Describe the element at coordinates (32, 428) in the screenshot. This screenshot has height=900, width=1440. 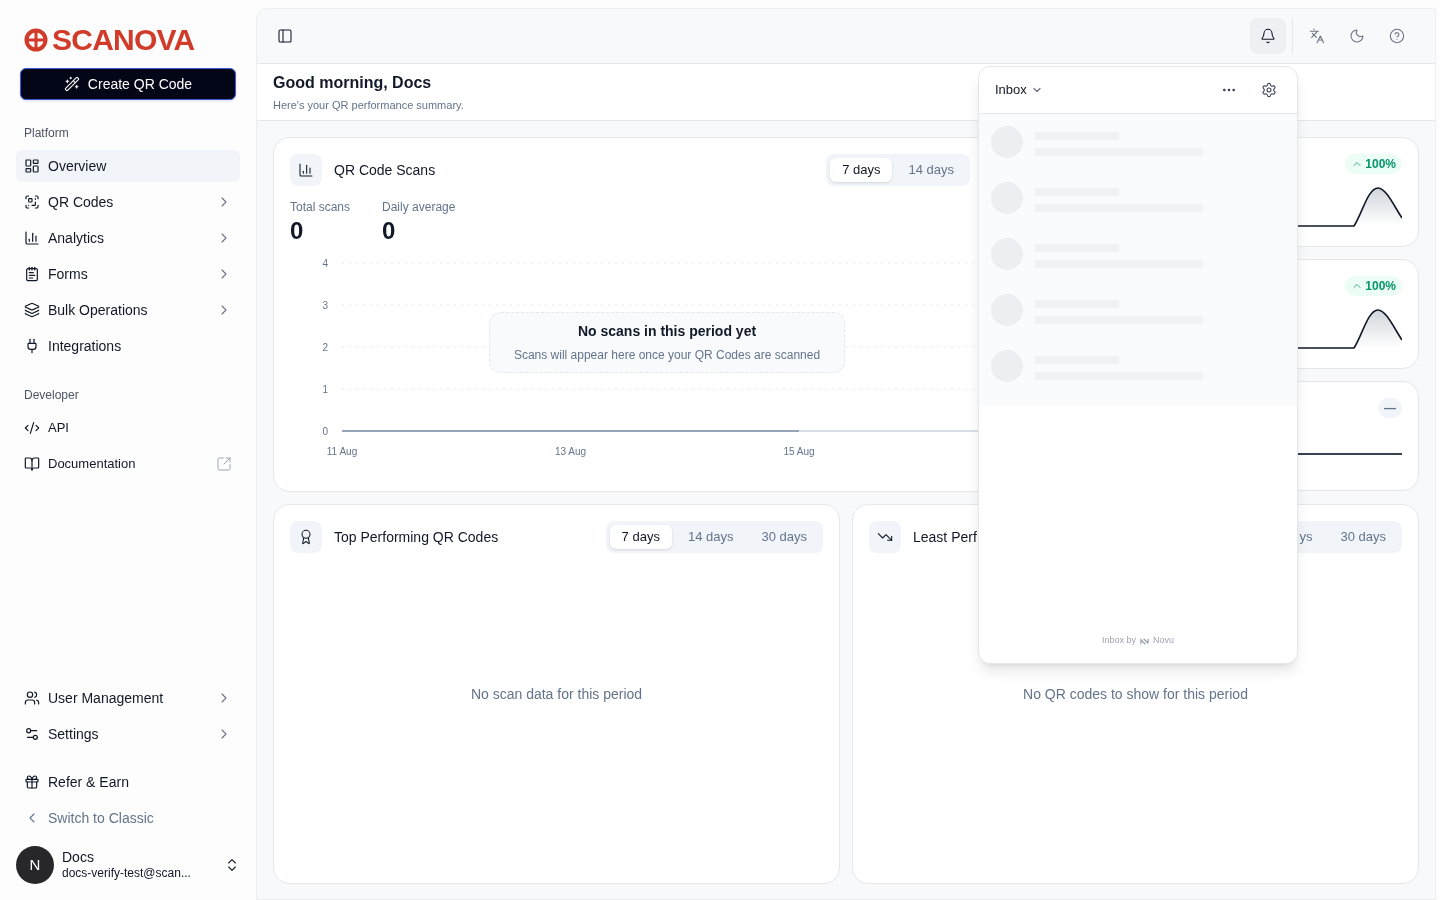
I see `code-icon` at that location.